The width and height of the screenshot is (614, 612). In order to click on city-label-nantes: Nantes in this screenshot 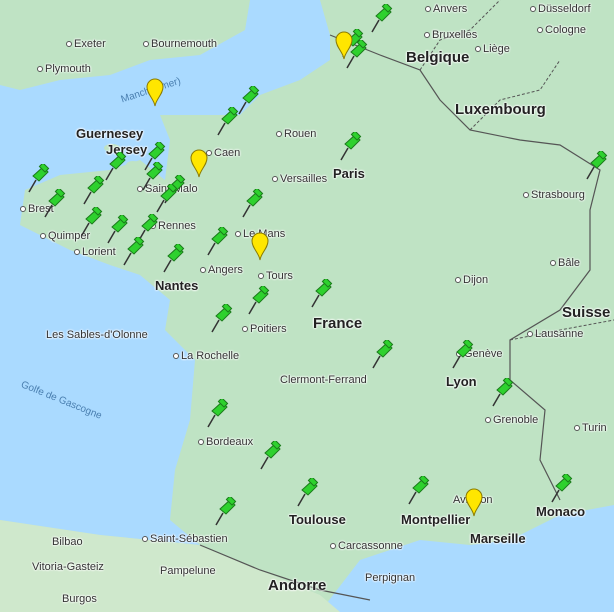, I will do `click(177, 285)`.